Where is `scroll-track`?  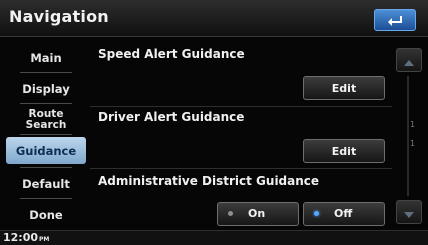 scroll-track is located at coordinates (408, 136).